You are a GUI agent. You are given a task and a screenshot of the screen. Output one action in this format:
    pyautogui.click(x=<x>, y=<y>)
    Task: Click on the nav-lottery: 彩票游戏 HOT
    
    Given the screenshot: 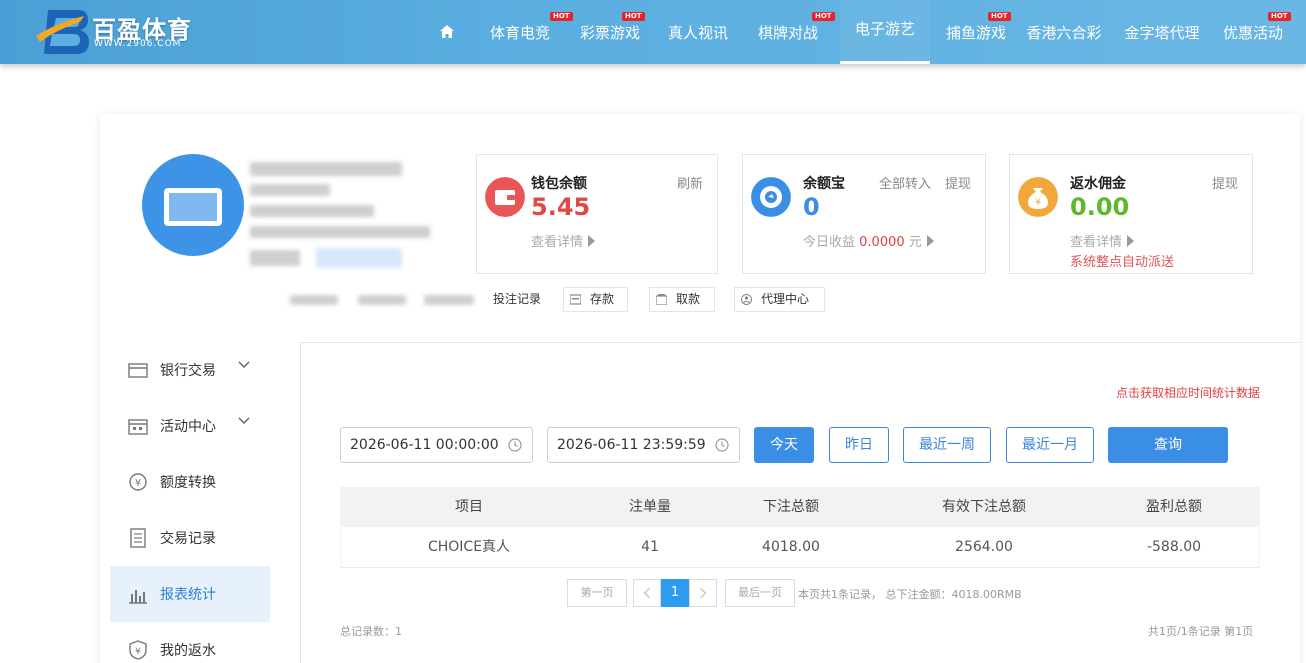 What is the action you would take?
    pyautogui.click(x=610, y=32)
    